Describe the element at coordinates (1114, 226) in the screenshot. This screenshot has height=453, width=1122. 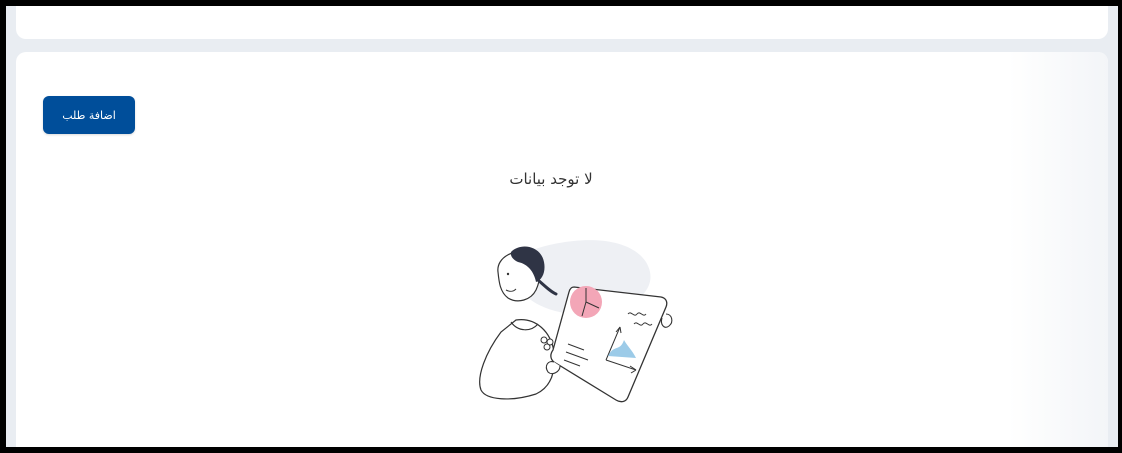
I see `page-scrollbar` at that location.